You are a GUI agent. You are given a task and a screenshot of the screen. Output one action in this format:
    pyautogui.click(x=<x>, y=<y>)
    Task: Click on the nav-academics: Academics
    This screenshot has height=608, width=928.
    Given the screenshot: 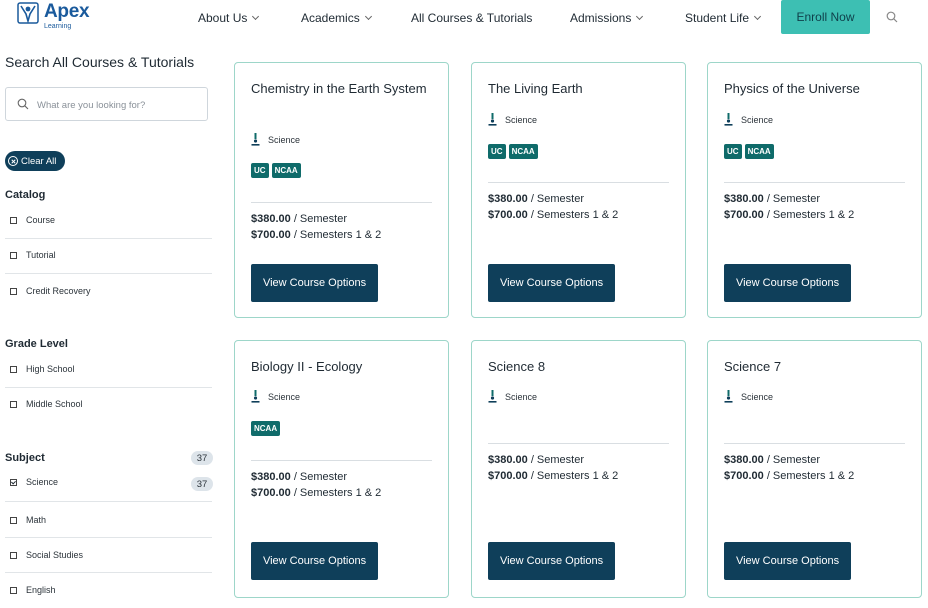 What is the action you would take?
    pyautogui.click(x=336, y=18)
    